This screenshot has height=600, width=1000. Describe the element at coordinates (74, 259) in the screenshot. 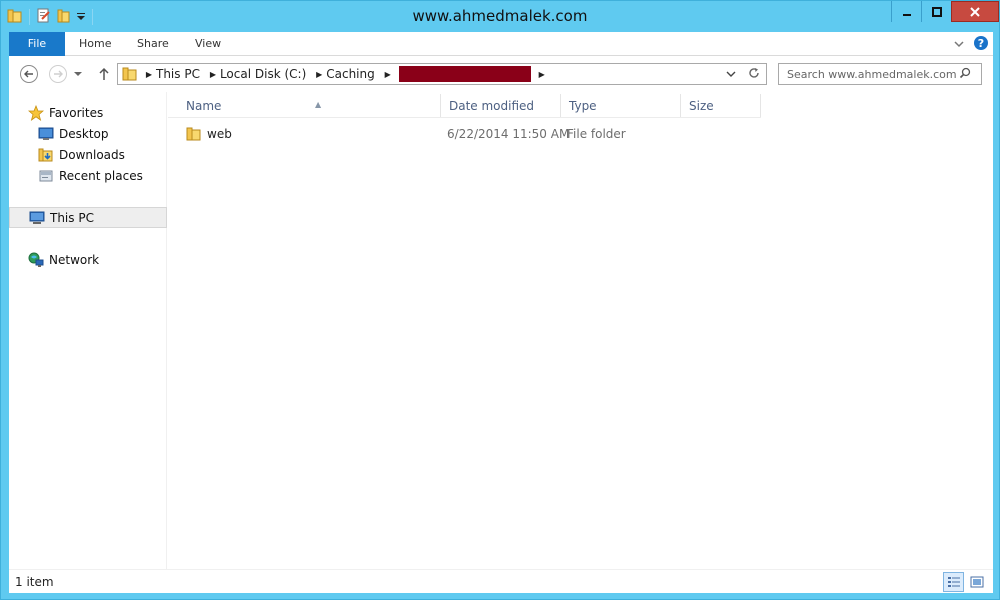

I see `nav-item-label: Network` at that location.